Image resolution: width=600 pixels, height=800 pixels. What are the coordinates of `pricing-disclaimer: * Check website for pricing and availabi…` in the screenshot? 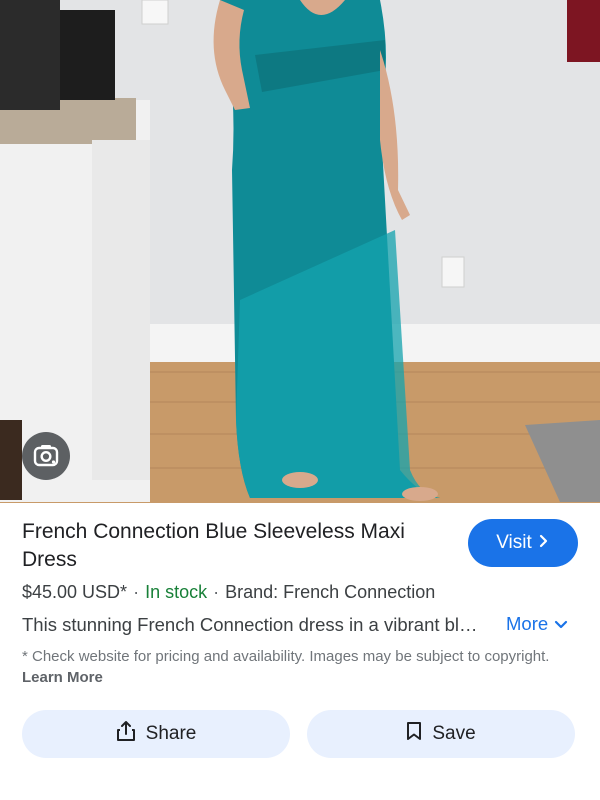 It's located at (302, 667).